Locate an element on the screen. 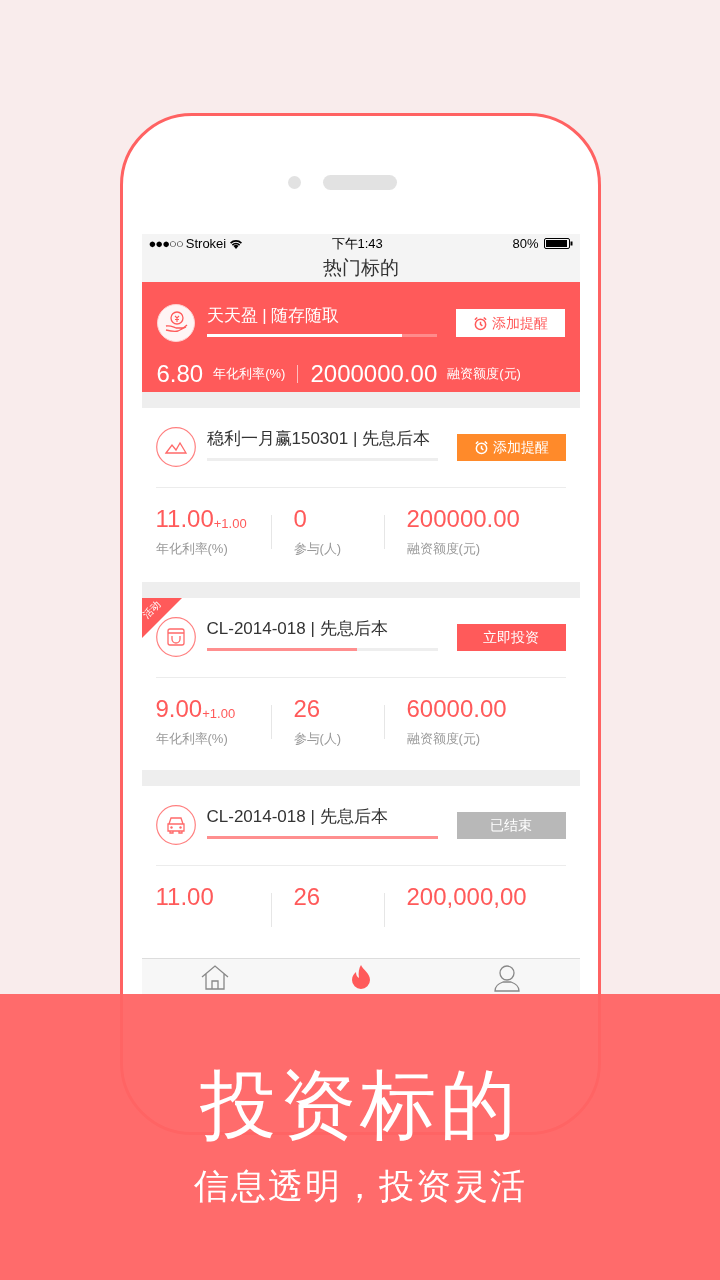 Image resolution: width=720 pixels, height=1280 pixels. carrier-name: Strokei is located at coordinates (206, 244).